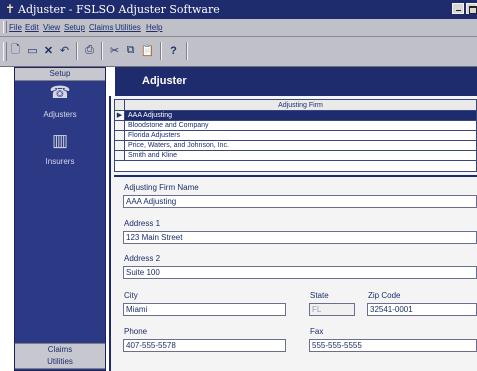 The height and width of the screenshot is (371, 477). I want to click on menu-edit: Edit, so click(32, 27).